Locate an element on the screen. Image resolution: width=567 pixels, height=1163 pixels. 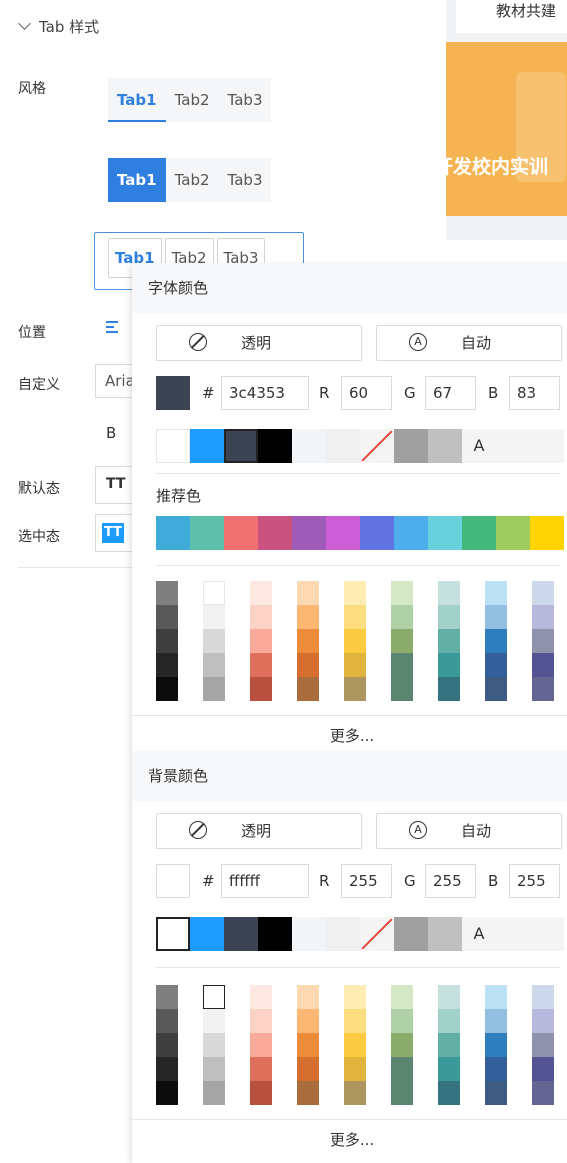
g-input: 67 is located at coordinates (450, 393).